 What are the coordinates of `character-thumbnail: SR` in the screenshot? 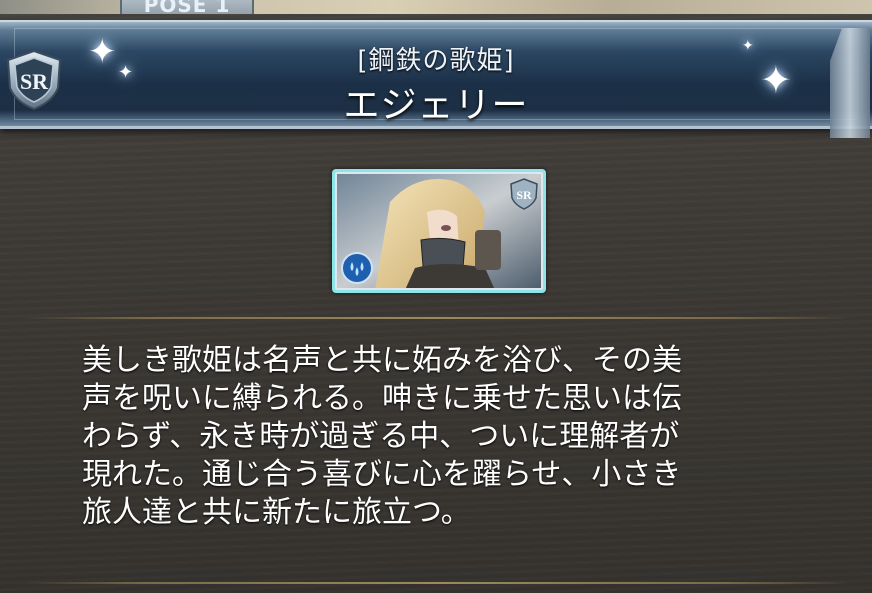 It's located at (439, 231).